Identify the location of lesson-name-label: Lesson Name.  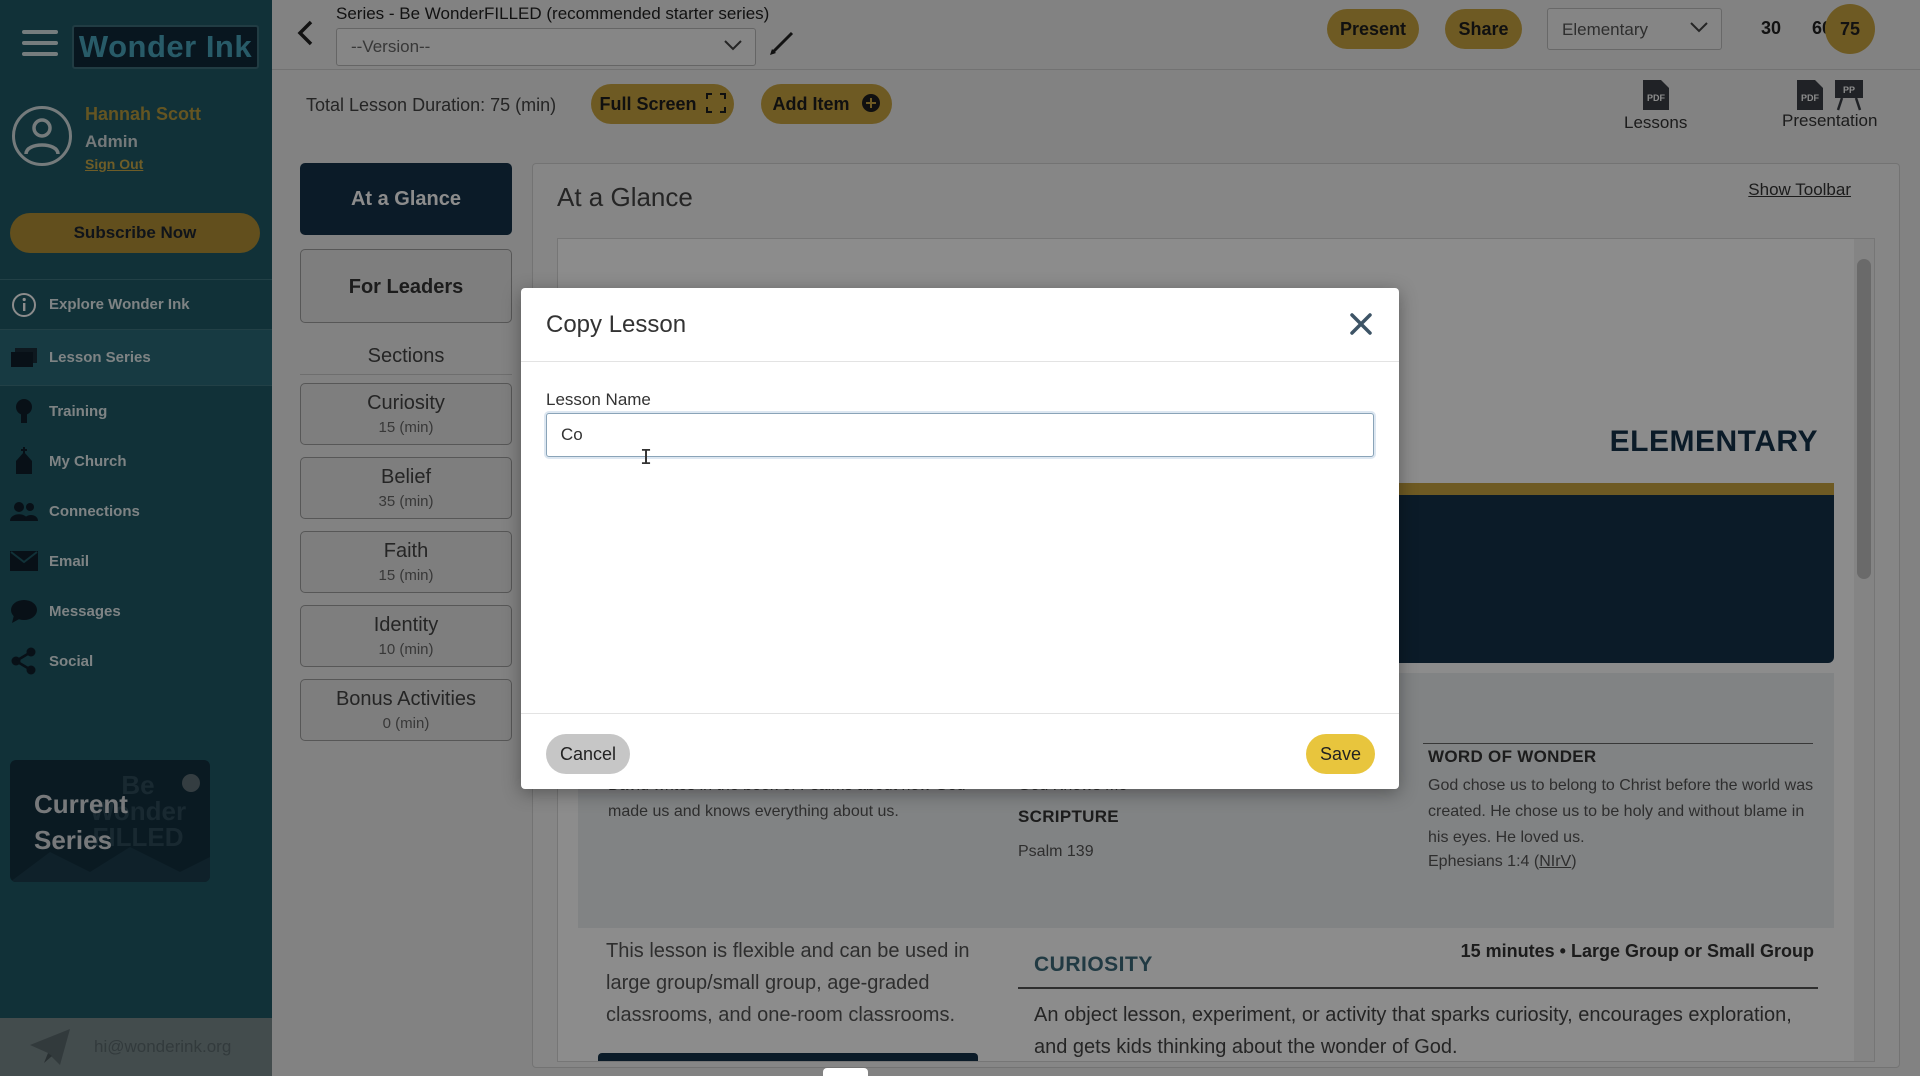
(598, 399).